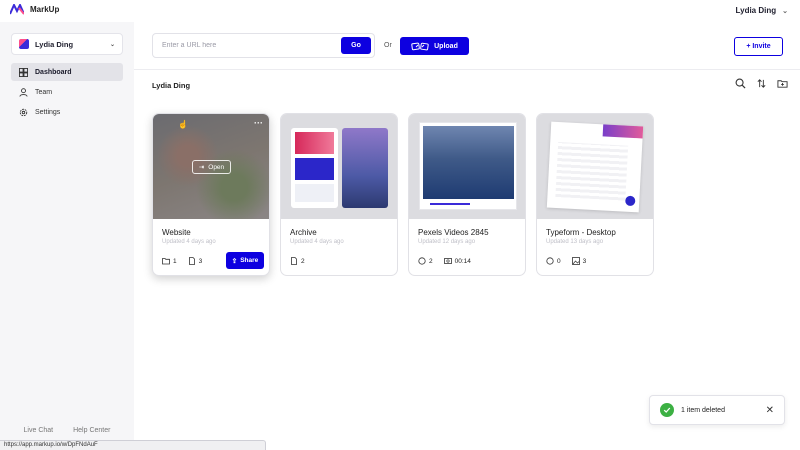  Describe the element at coordinates (23, 112) in the screenshot. I see `gear-icon` at that location.